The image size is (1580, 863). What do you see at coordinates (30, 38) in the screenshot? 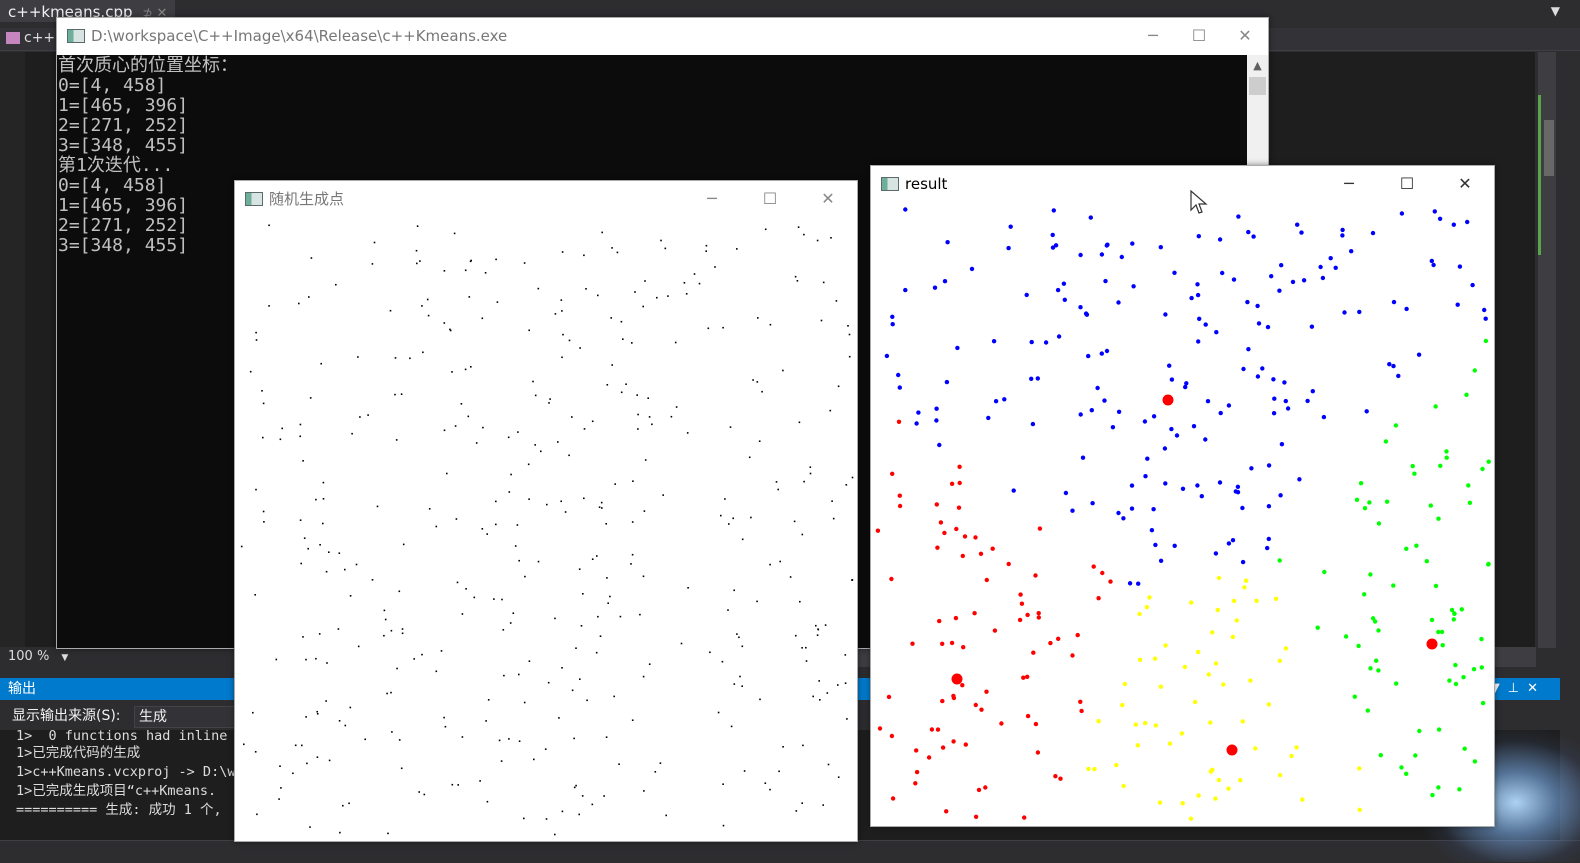
I see `project-dropdown: c++` at bounding box center [30, 38].